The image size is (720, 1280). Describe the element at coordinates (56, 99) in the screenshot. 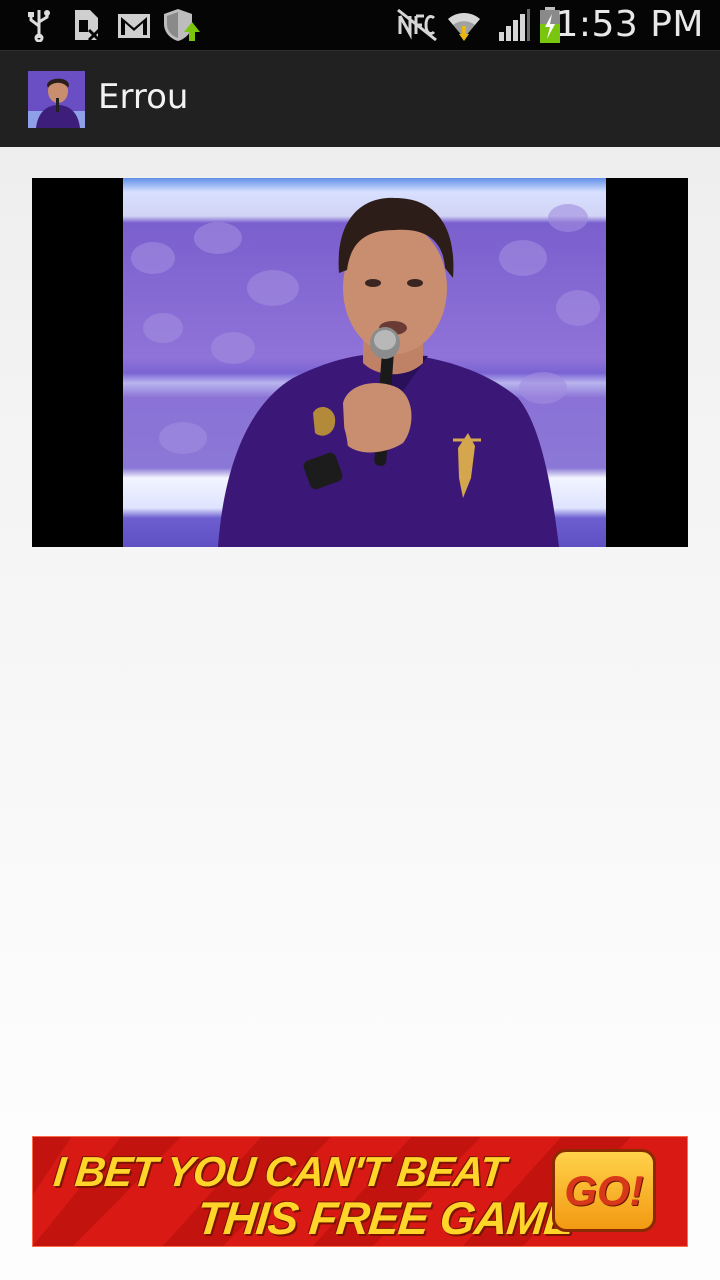

I see `app-thumbnail-icon` at that location.